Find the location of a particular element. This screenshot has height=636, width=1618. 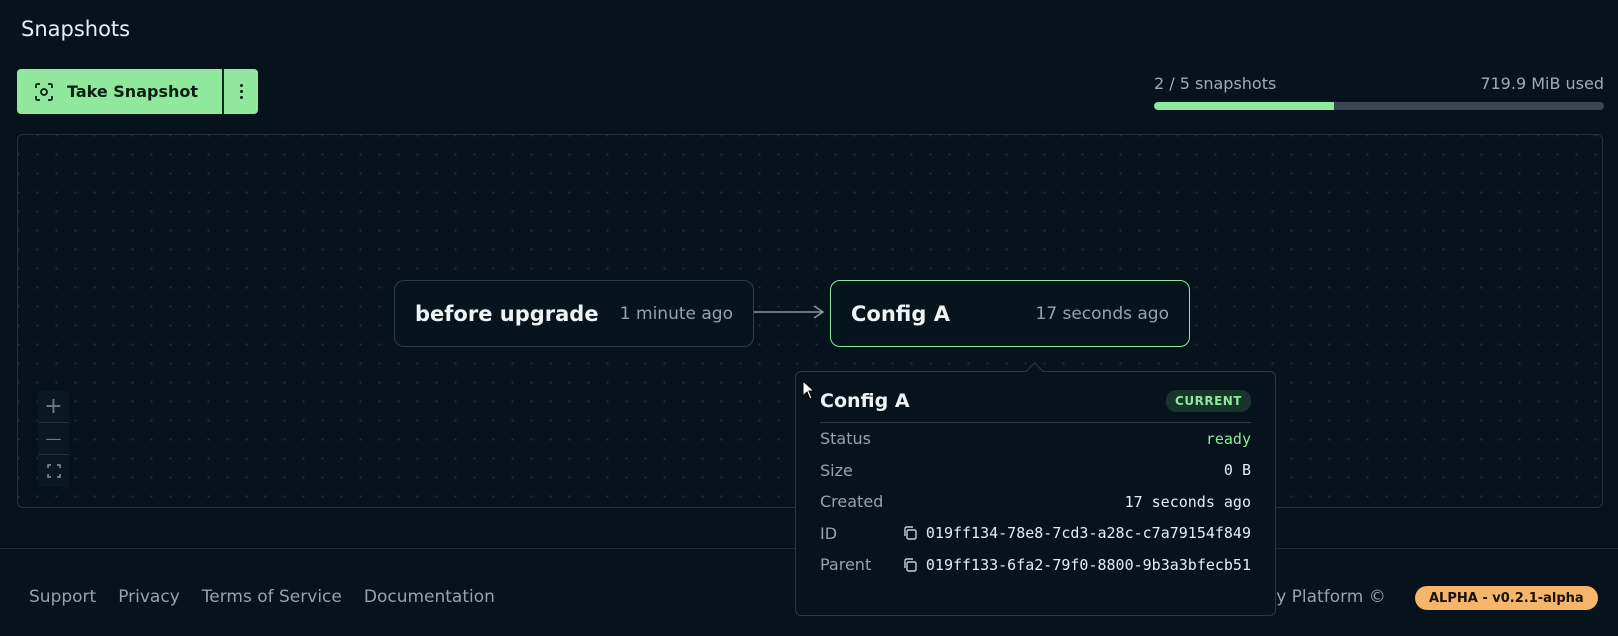

storage-used: 719.9 MiB used is located at coordinates (1542, 83).